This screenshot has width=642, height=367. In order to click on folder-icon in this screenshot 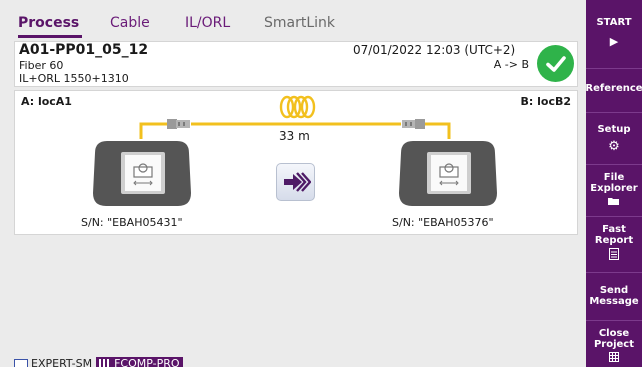, I will do `click(613, 201)`.